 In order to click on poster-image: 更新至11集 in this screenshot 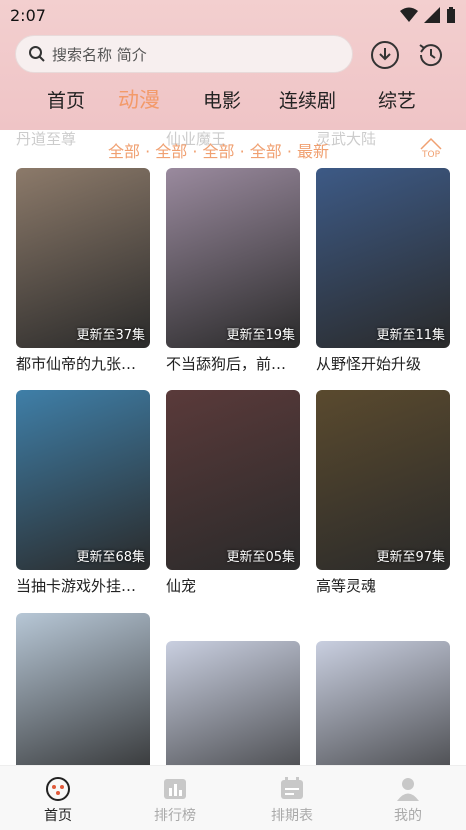, I will do `click(383, 258)`.